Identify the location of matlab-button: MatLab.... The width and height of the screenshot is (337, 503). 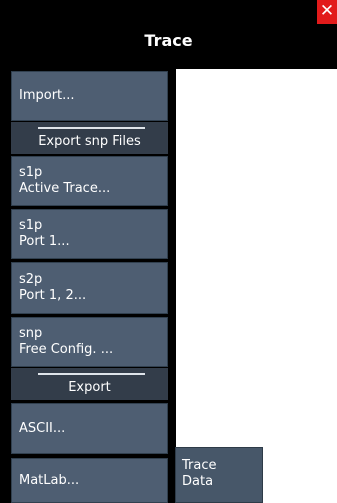
(89, 480).